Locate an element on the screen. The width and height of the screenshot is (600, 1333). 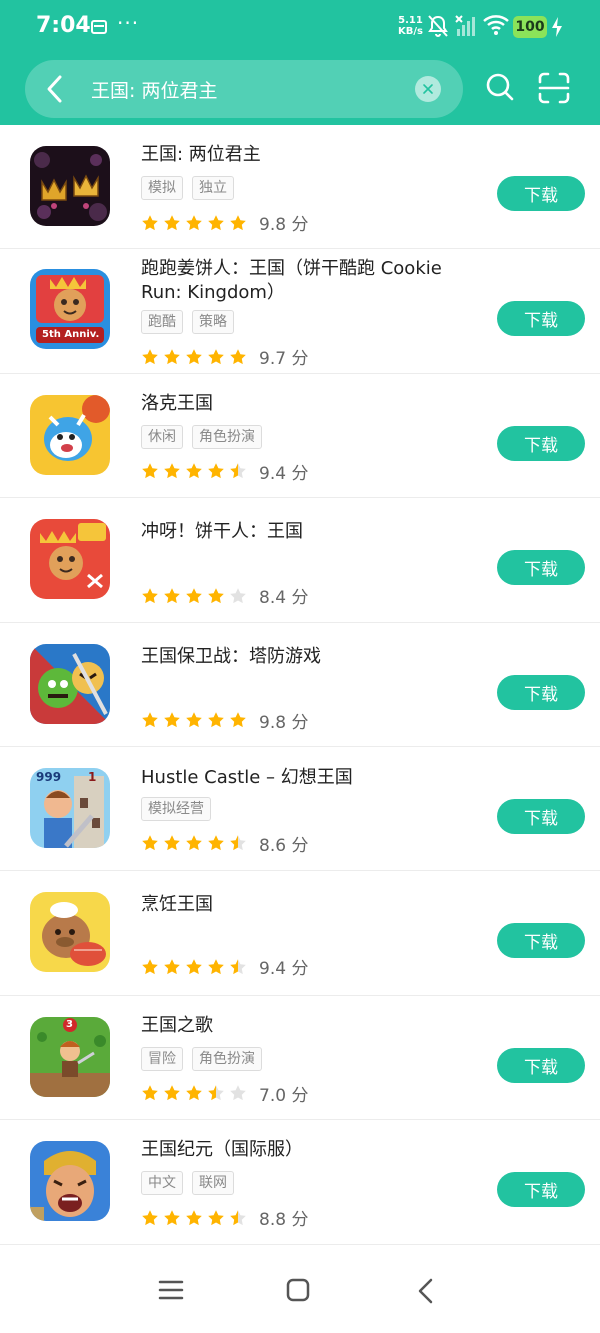
app-list-item: 王国纪元（国际服） 中文 联网 8.8 分 下载 is located at coordinates (300, 1182).